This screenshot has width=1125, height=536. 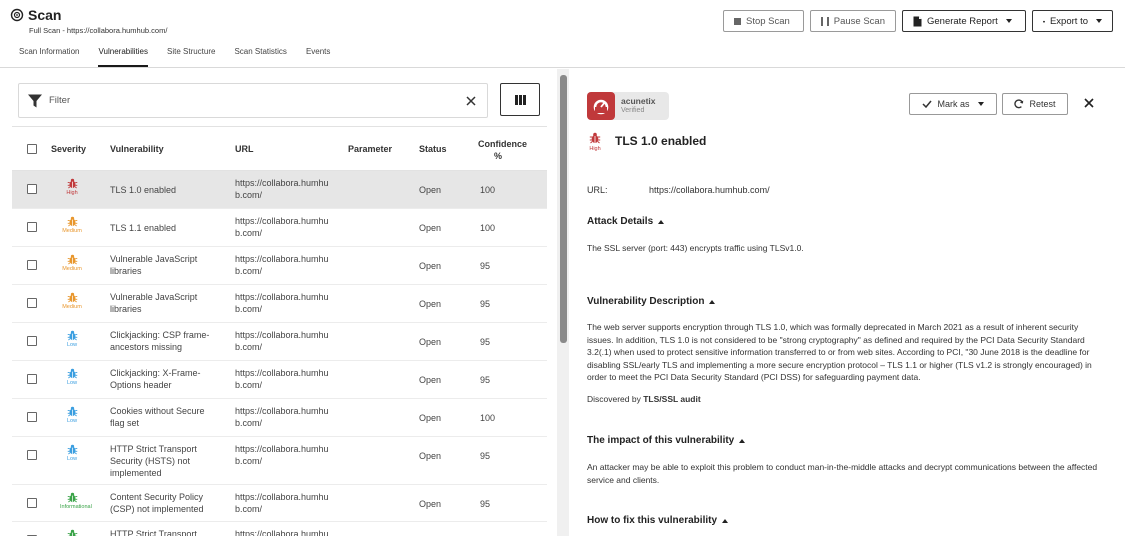 I want to click on page-title-row: Scan, so click(x=35, y=15).